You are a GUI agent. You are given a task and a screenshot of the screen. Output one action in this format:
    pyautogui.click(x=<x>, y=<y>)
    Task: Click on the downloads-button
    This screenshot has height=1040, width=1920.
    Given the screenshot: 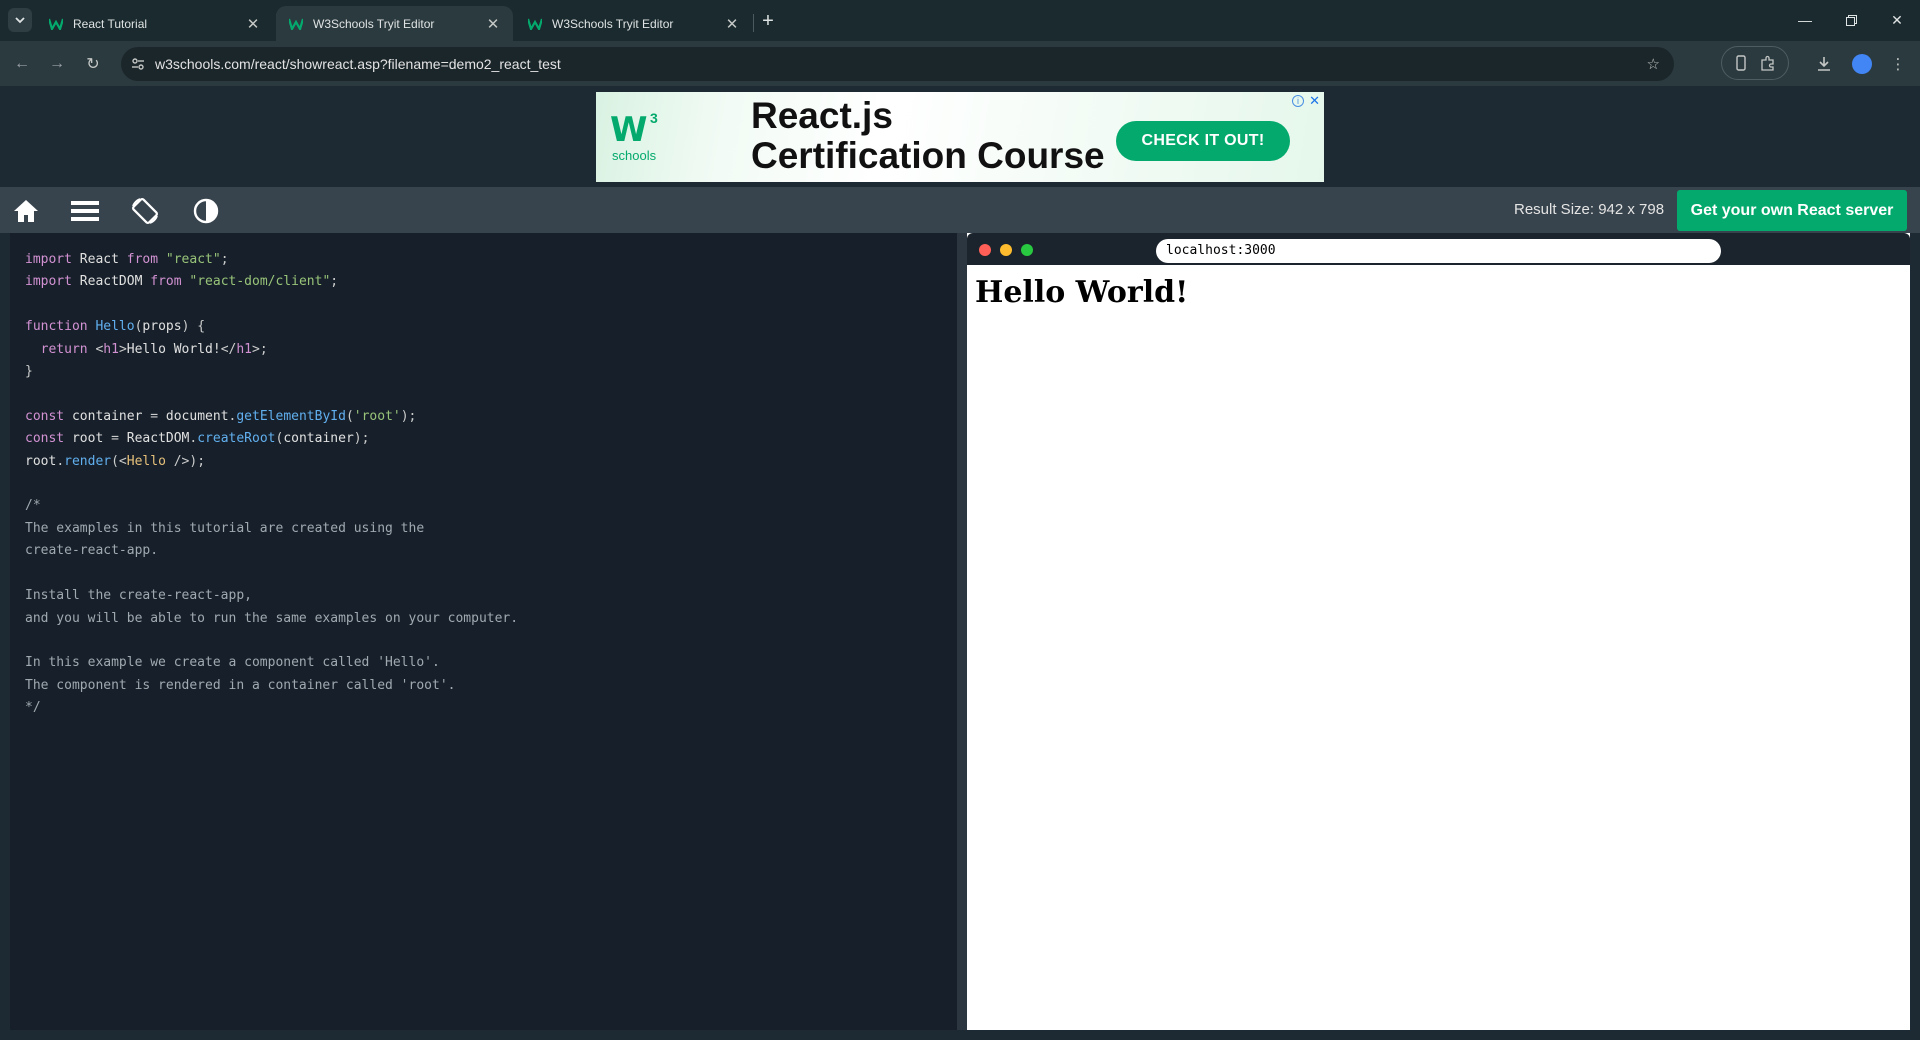 What is the action you would take?
    pyautogui.click(x=1824, y=64)
    